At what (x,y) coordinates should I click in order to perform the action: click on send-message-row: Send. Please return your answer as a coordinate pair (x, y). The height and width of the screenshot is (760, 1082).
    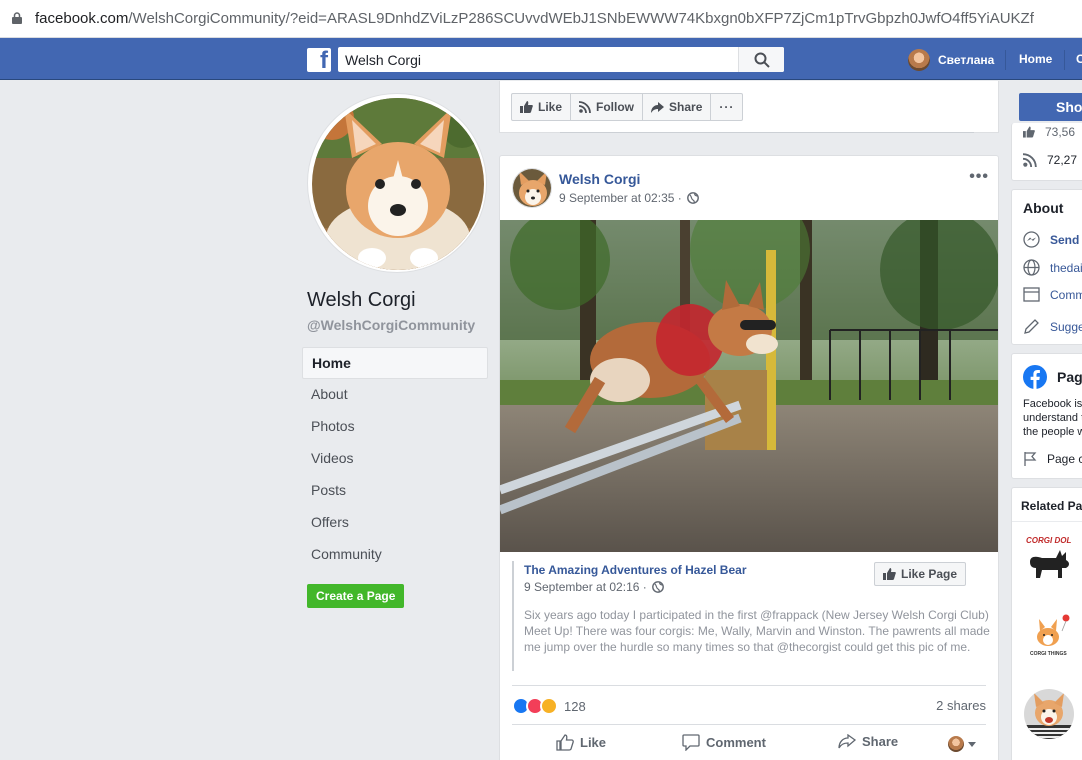
    Looking at the image, I should click on (1051, 239).